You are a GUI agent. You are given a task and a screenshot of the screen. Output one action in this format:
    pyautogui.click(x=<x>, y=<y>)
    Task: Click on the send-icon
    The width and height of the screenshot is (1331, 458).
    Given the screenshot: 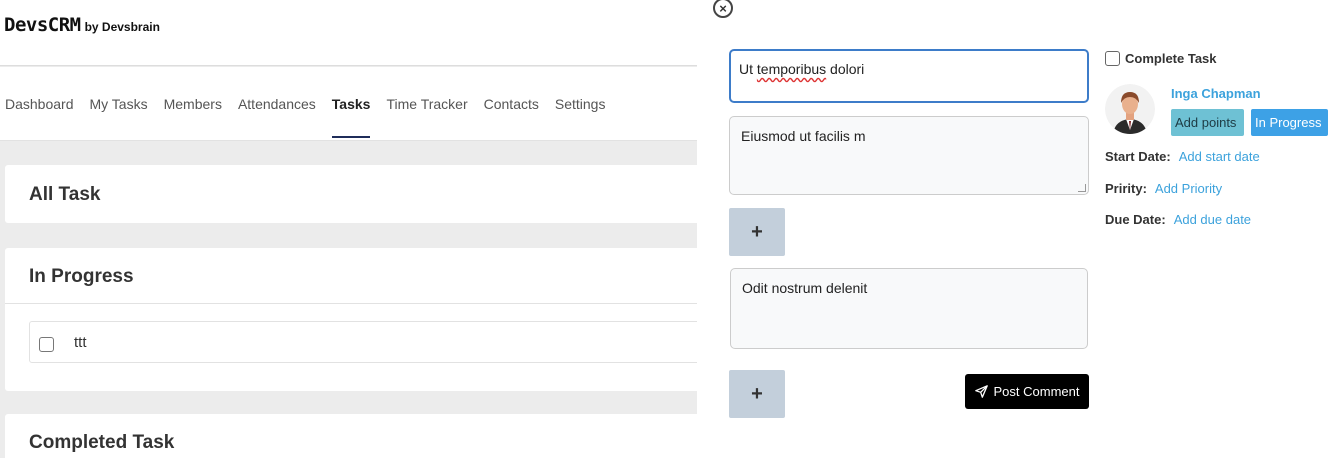 What is the action you would take?
    pyautogui.click(x=981, y=391)
    